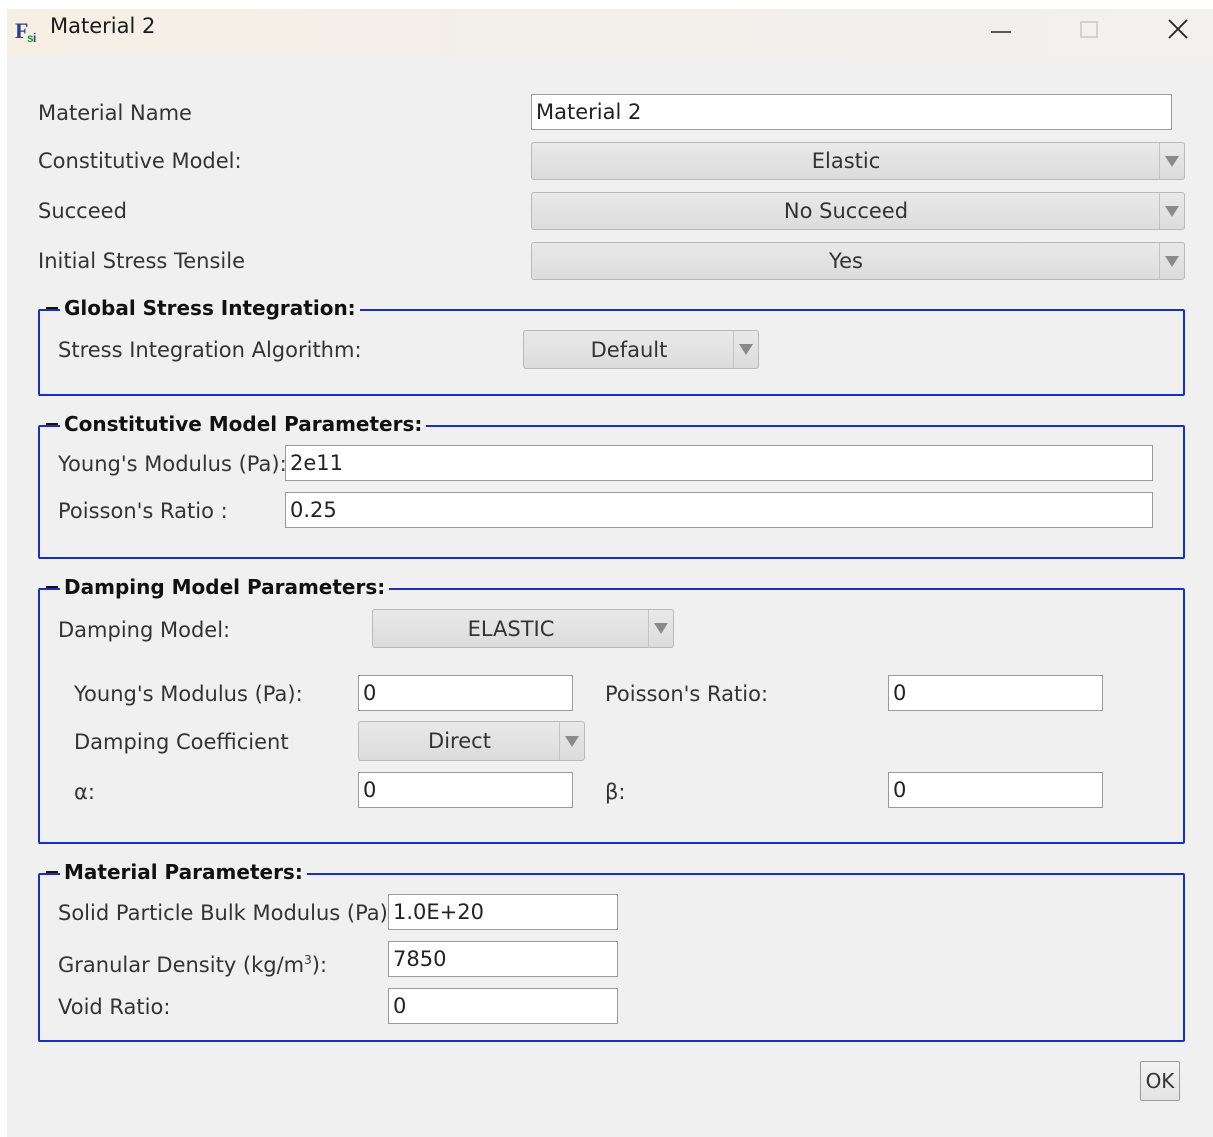 The width and height of the screenshot is (1213, 1137). I want to click on global-stress-title: Global Stress Integration:, so click(203, 308).